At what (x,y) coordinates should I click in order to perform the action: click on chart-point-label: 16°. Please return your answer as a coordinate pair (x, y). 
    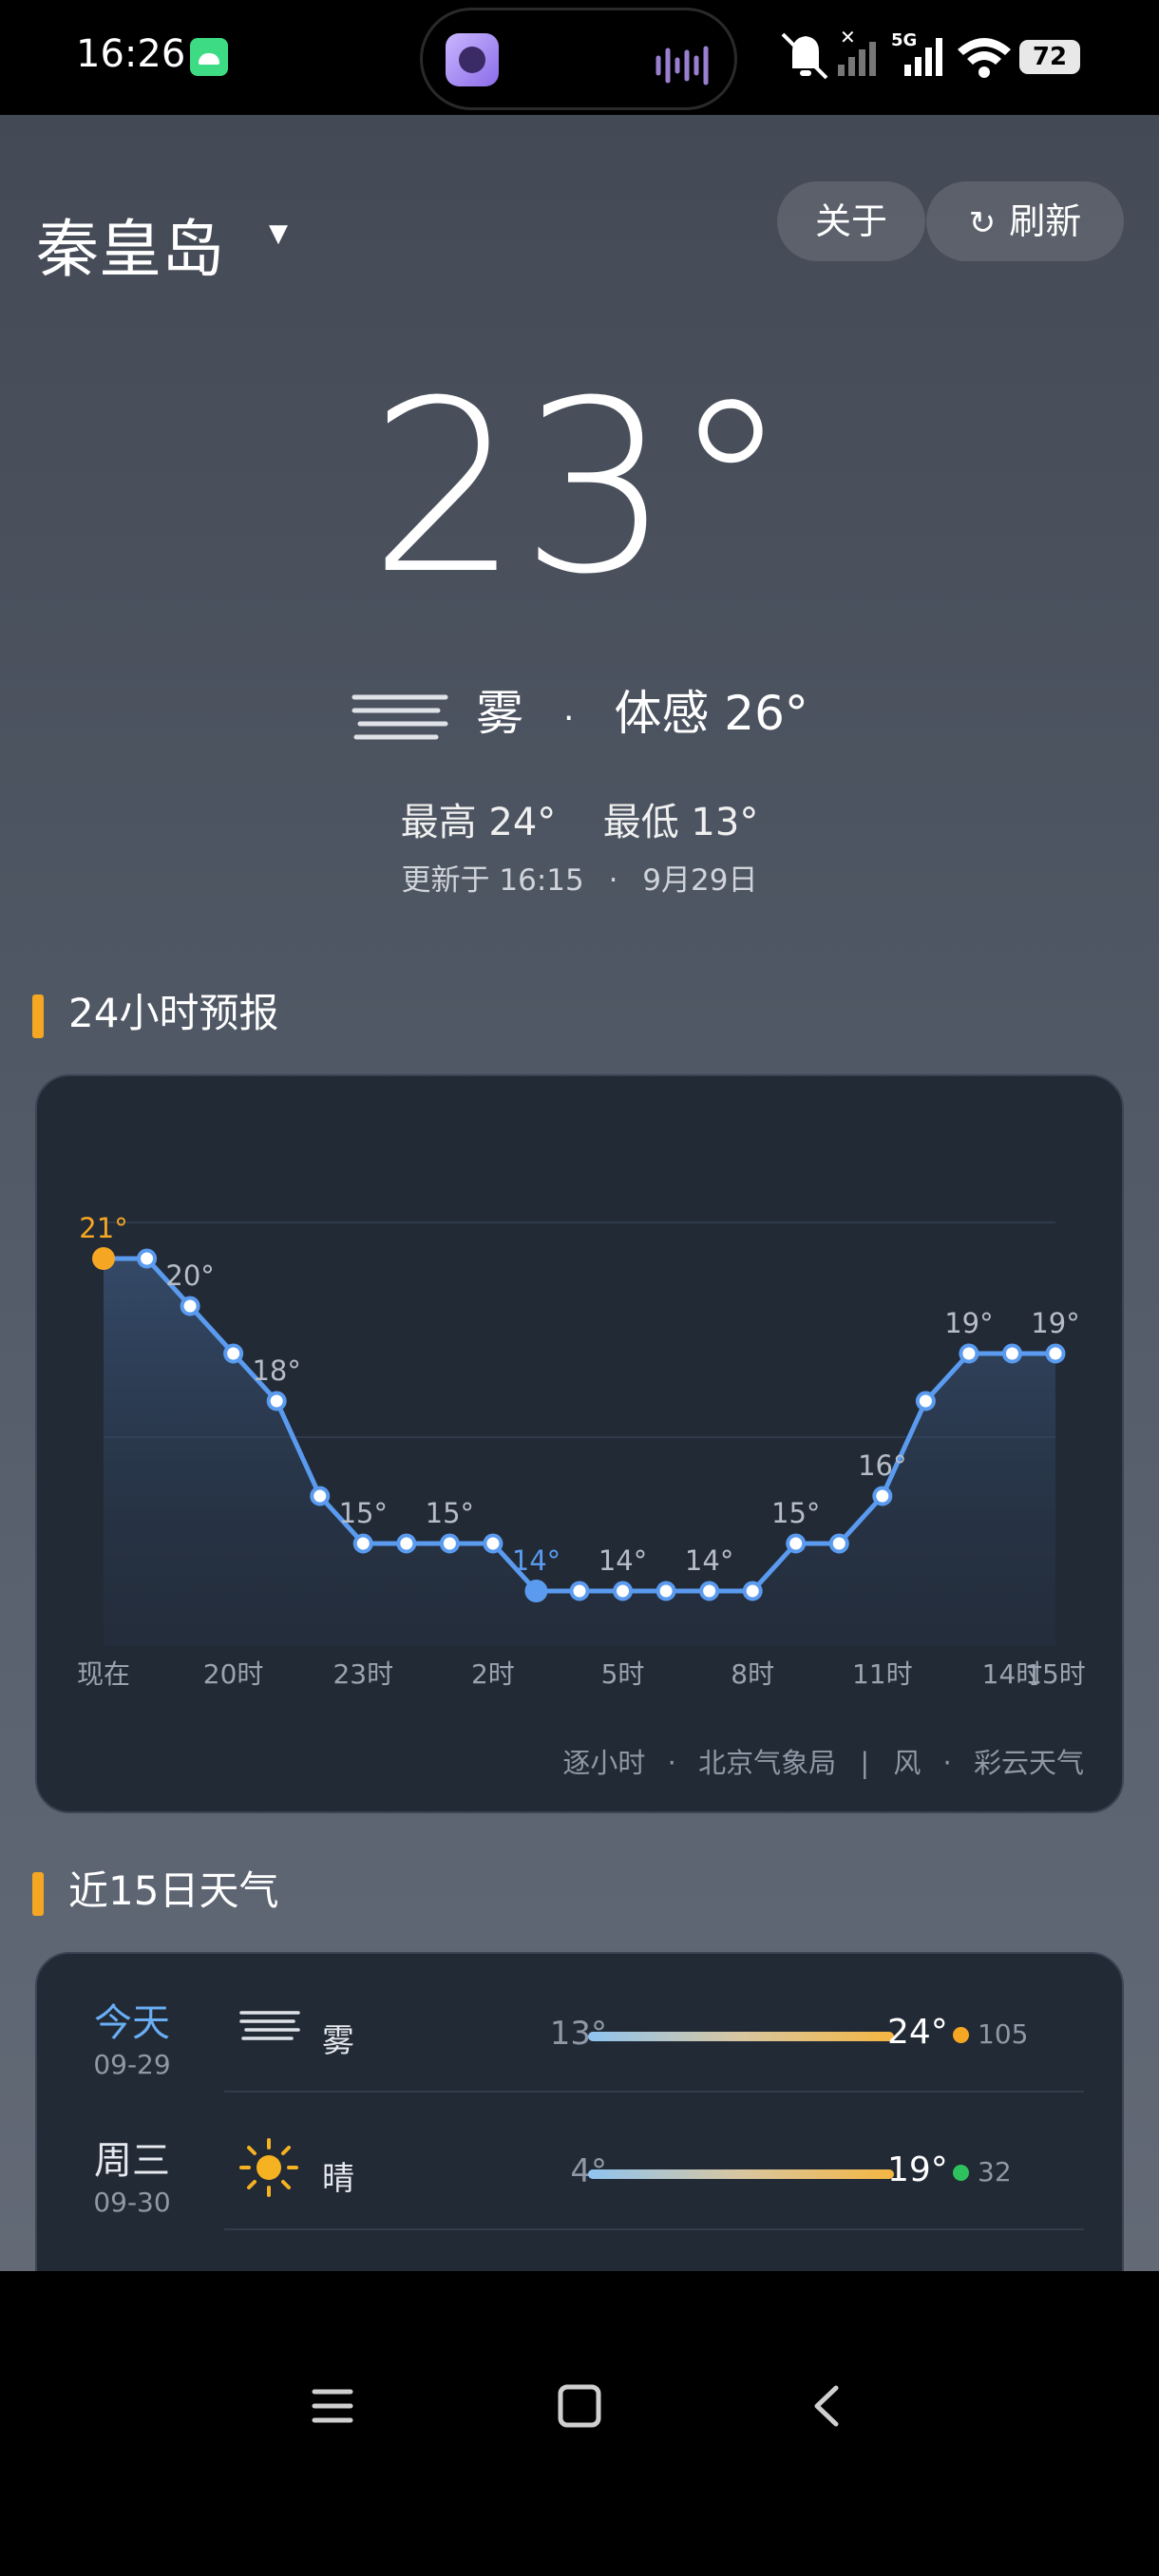
    Looking at the image, I should click on (882, 1465).